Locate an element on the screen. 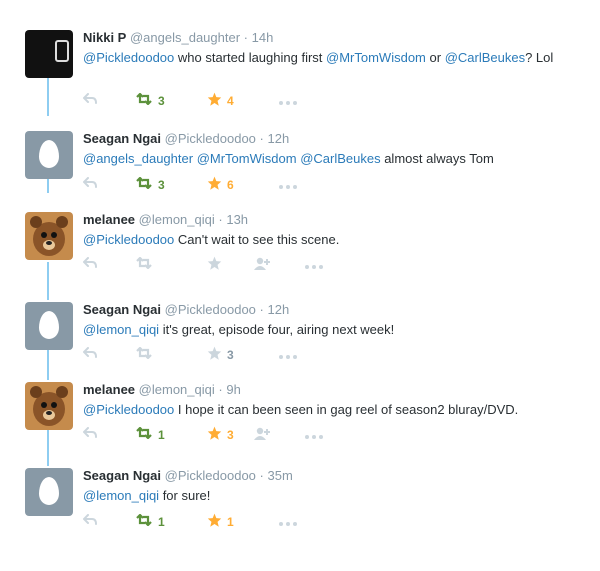 The height and width of the screenshot is (571, 600). timestamp: 35m is located at coordinates (280, 475).